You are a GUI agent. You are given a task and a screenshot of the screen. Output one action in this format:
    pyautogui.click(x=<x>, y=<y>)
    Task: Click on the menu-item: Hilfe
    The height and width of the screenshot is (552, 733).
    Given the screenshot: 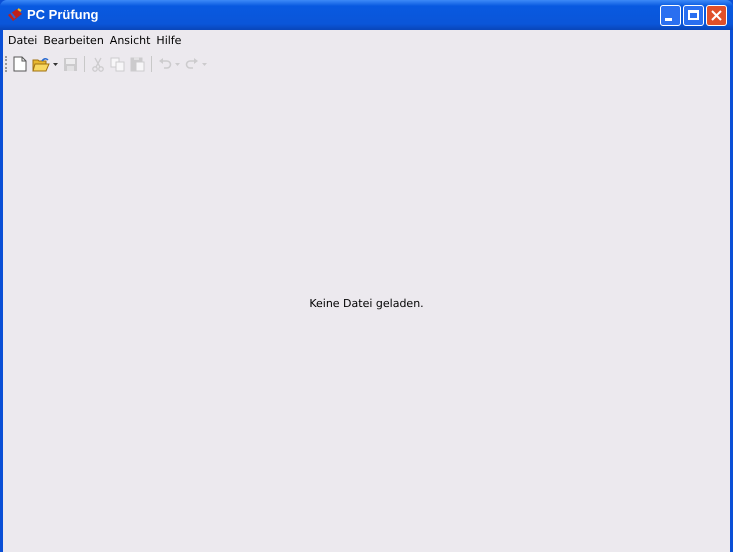 What is the action you would take?
    pyautogui.click(x=168, y=41)
    